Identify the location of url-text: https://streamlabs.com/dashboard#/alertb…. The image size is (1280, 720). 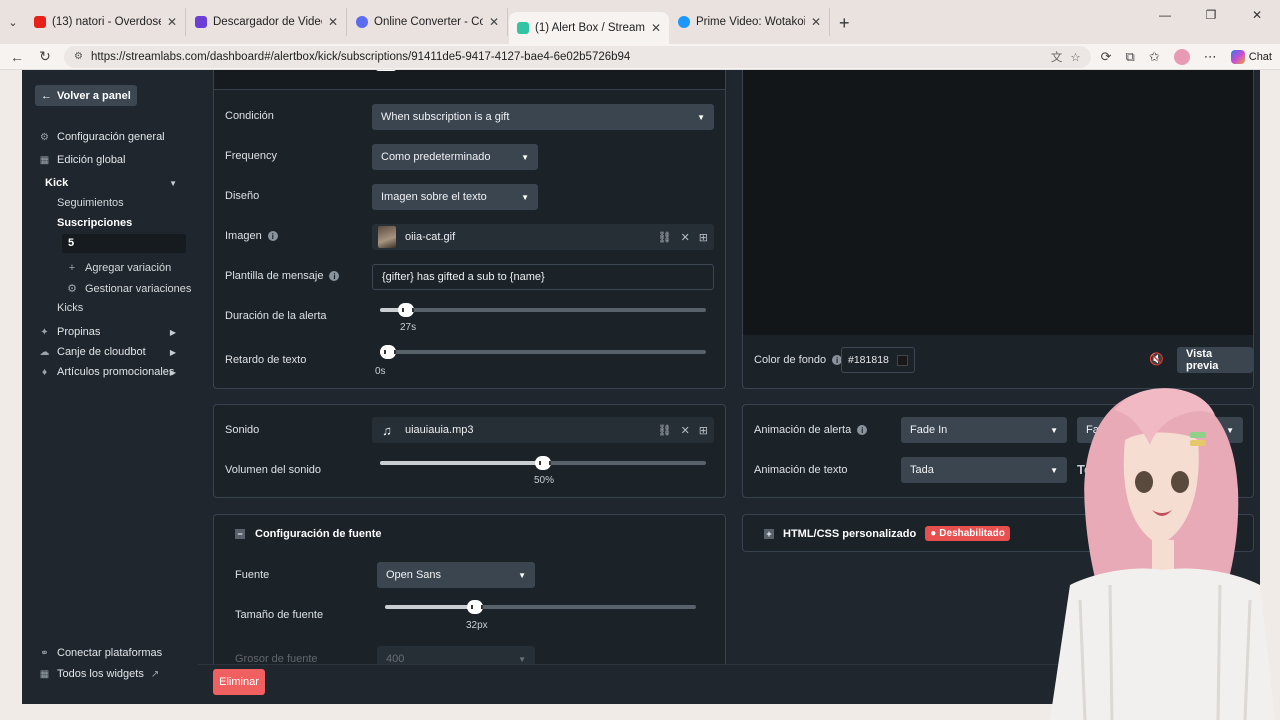
(360, 56).